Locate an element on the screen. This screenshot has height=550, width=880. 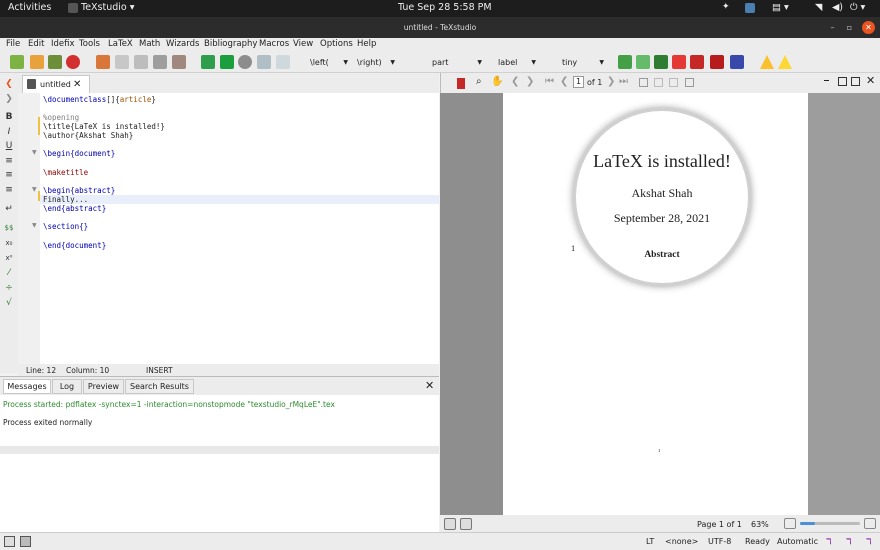
menu-view: View is located at coordinates (303, 44).